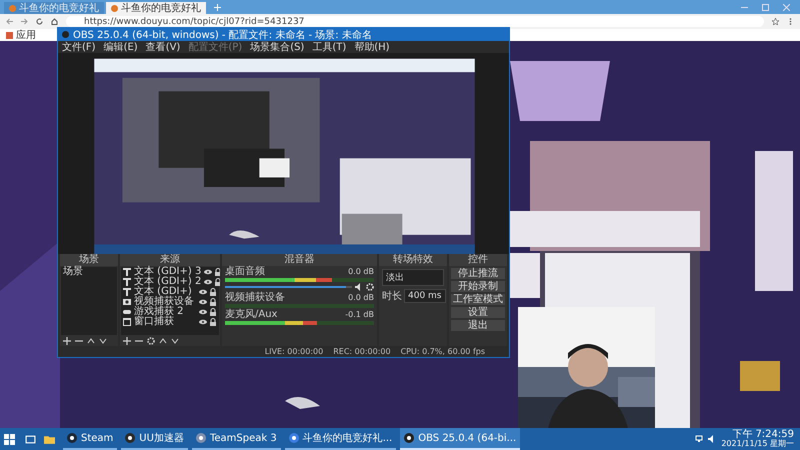  What do you see at coordinates (65, 34) in the screenshot?
I see `obs-logo-icon` at bounding box center [65, 34].